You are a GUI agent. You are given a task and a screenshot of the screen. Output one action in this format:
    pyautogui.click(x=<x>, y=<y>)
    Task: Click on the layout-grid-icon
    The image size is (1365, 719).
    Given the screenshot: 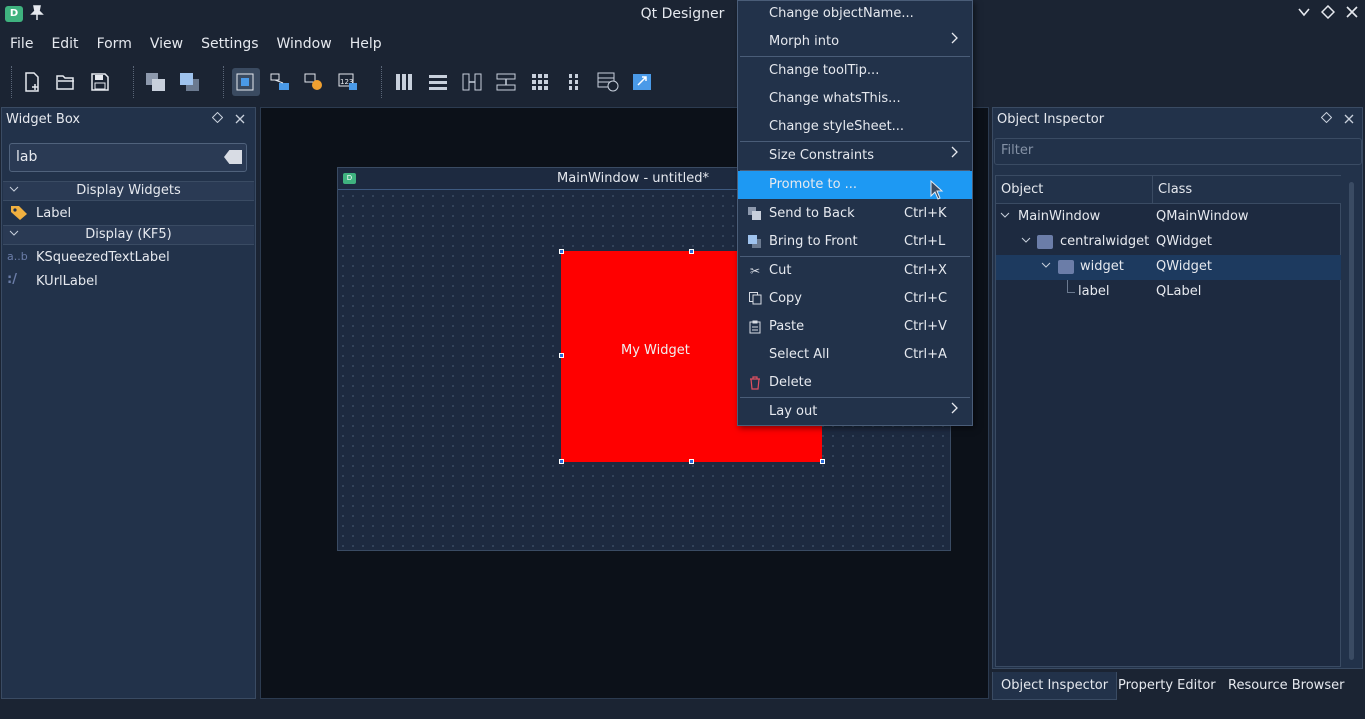 What is the action you would take?
    pyautogui.click(x=540, y=82)
    